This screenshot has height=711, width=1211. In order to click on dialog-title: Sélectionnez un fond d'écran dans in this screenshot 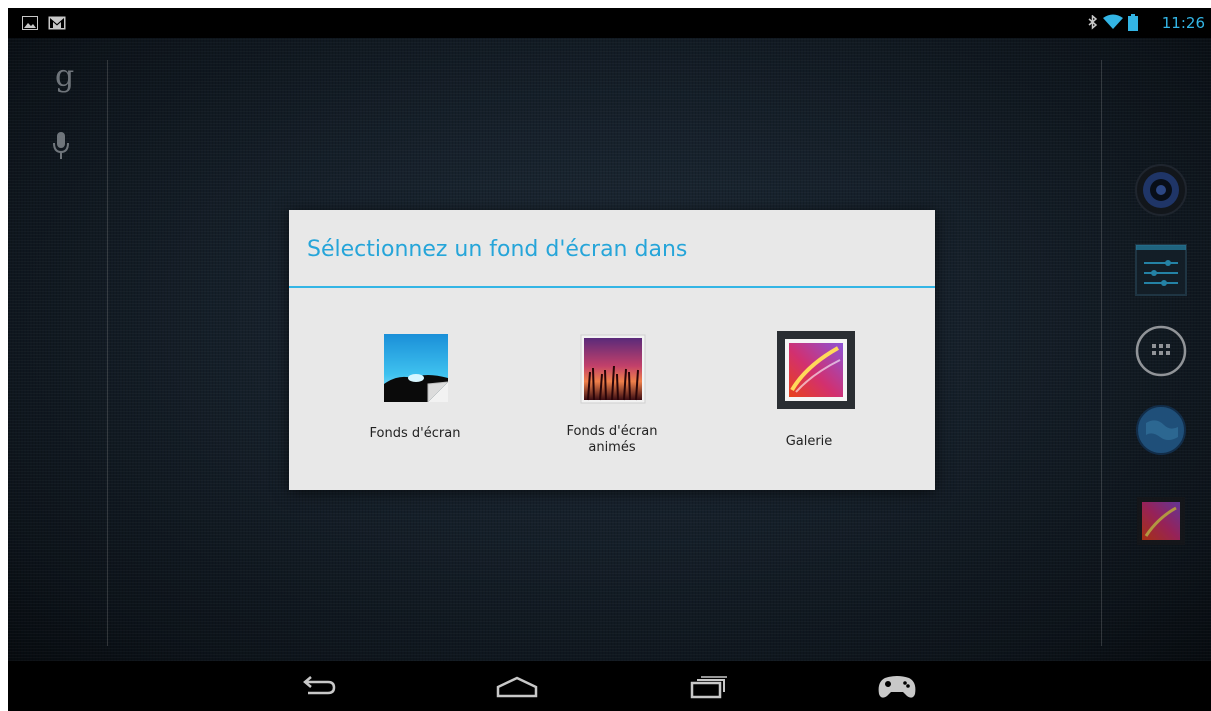, I will do `click(497, 249)`.